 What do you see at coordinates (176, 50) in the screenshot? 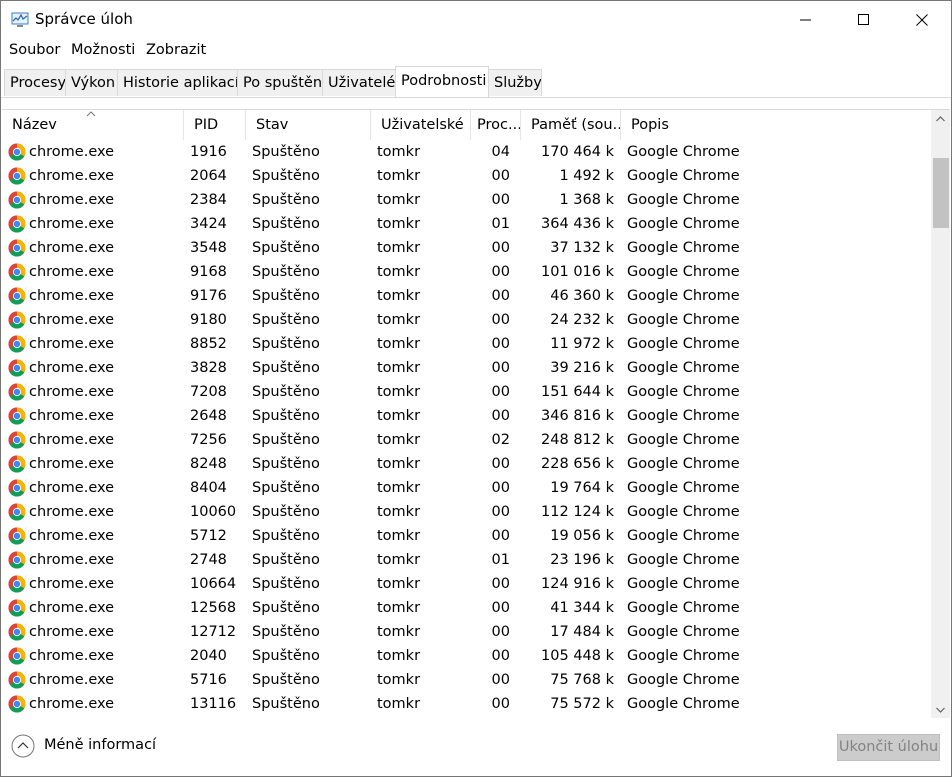
I see `menu-view: Zobrazit` at bounding box center [176, 50].